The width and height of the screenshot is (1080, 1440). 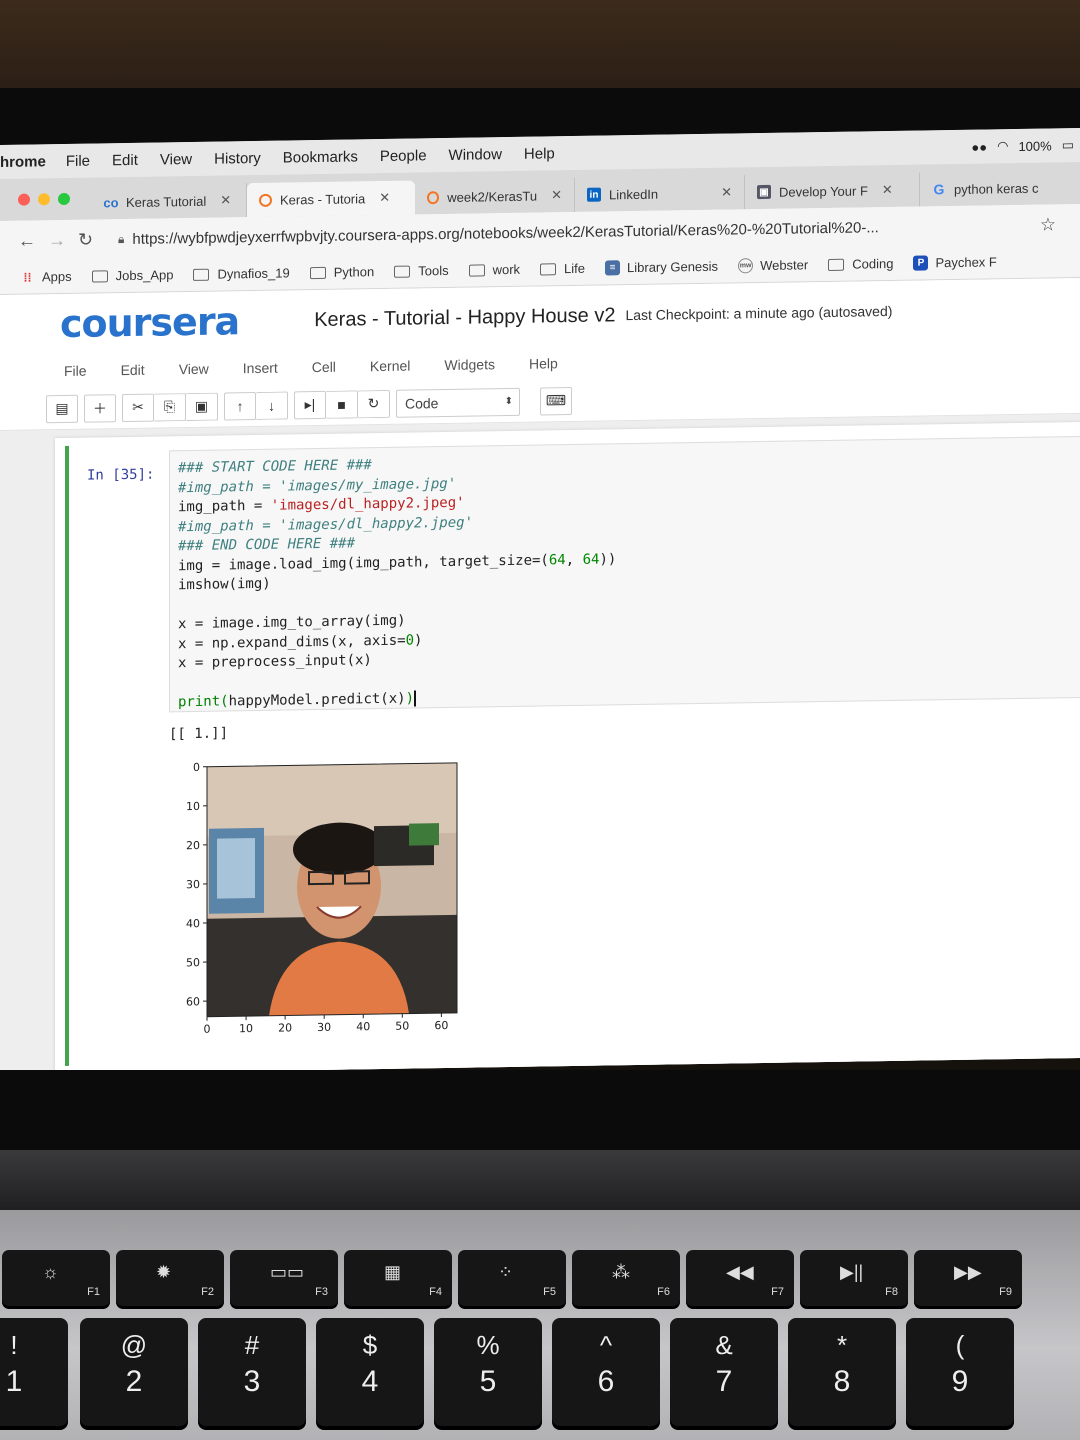 What do you see at coordinates (100, 408) in the screenshot?
I see `insert-cell-icon: ＋` at bounding box center [100, 408].